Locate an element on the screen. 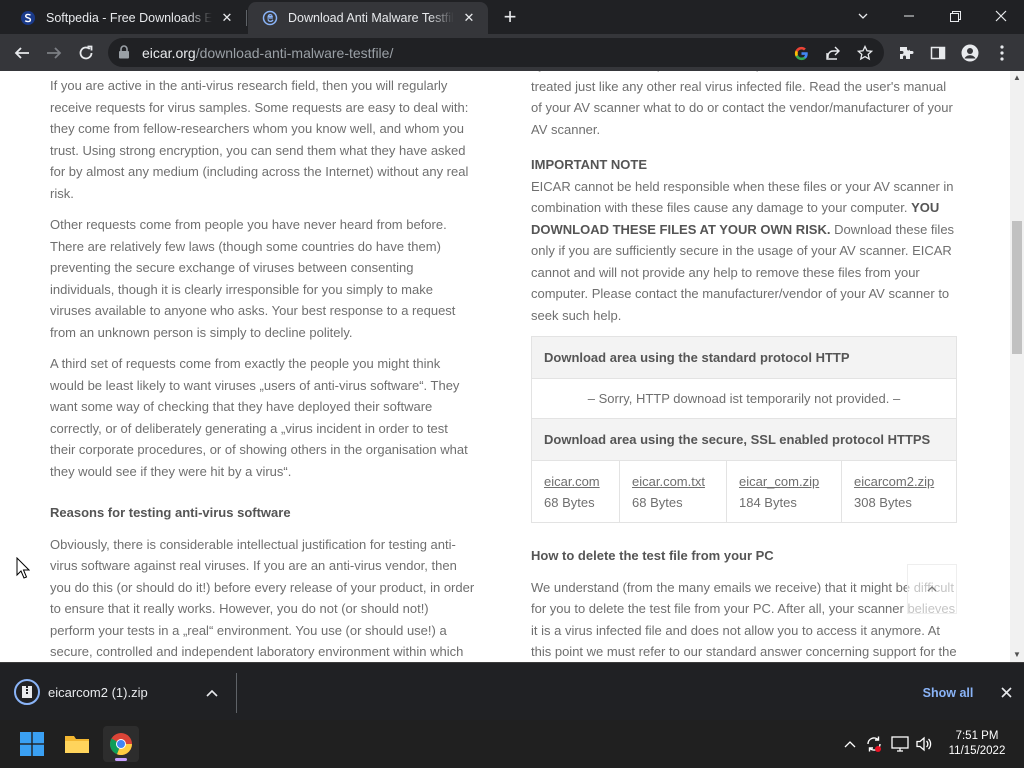 This screenshot has height=768, width=1024. download-shelf: eicarcom2 (1).zip Show all is located at coordinates (512, 691).